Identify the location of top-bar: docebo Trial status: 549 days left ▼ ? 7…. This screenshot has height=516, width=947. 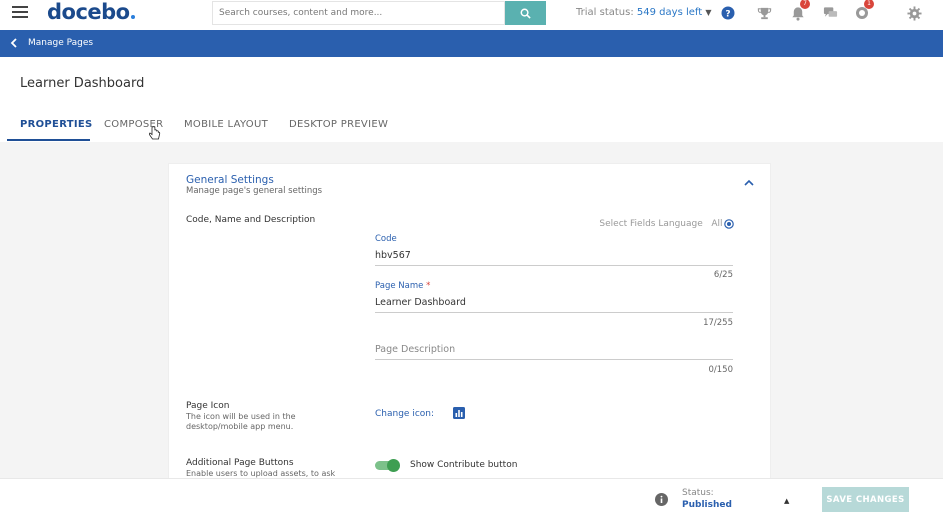
(473, 15).